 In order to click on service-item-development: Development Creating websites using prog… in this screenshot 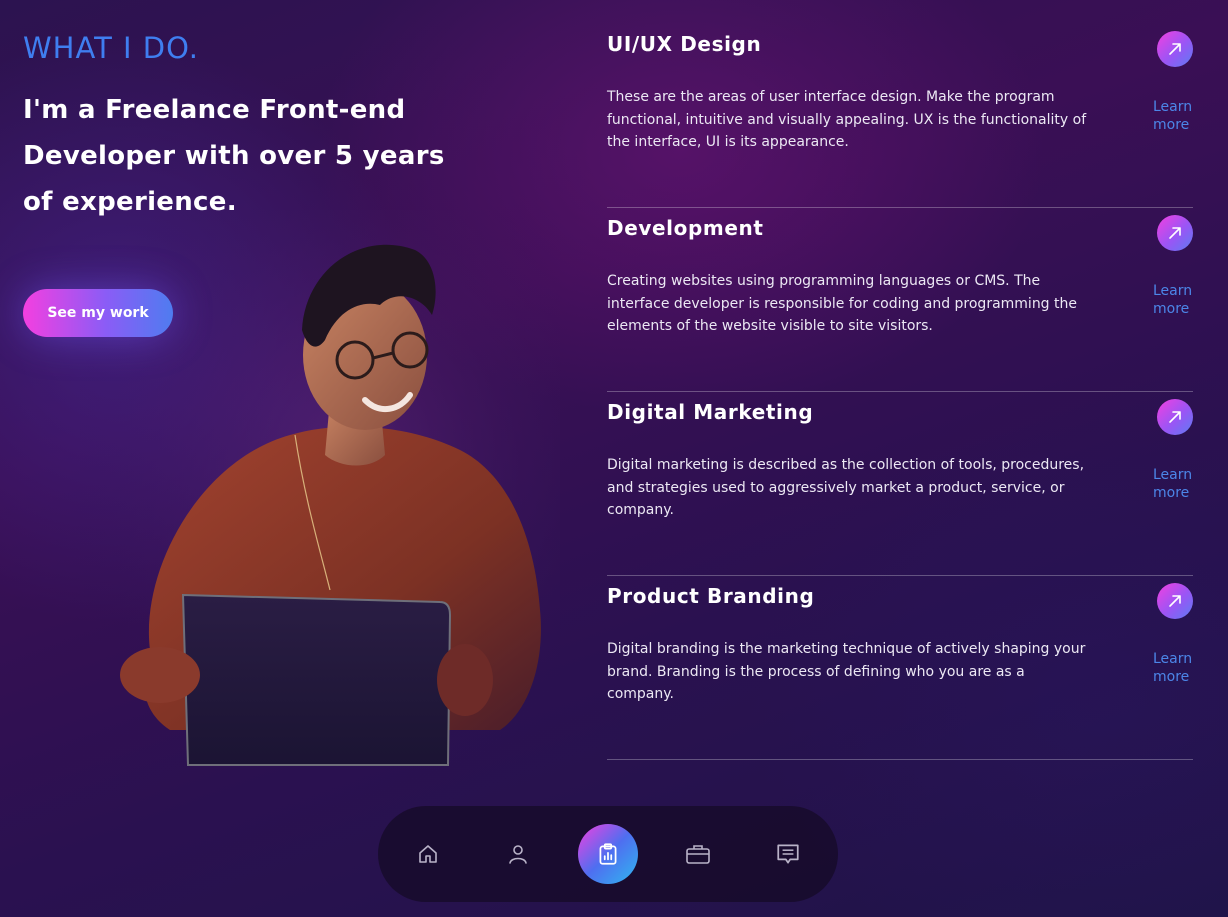, I will do `click(900, 300)`.